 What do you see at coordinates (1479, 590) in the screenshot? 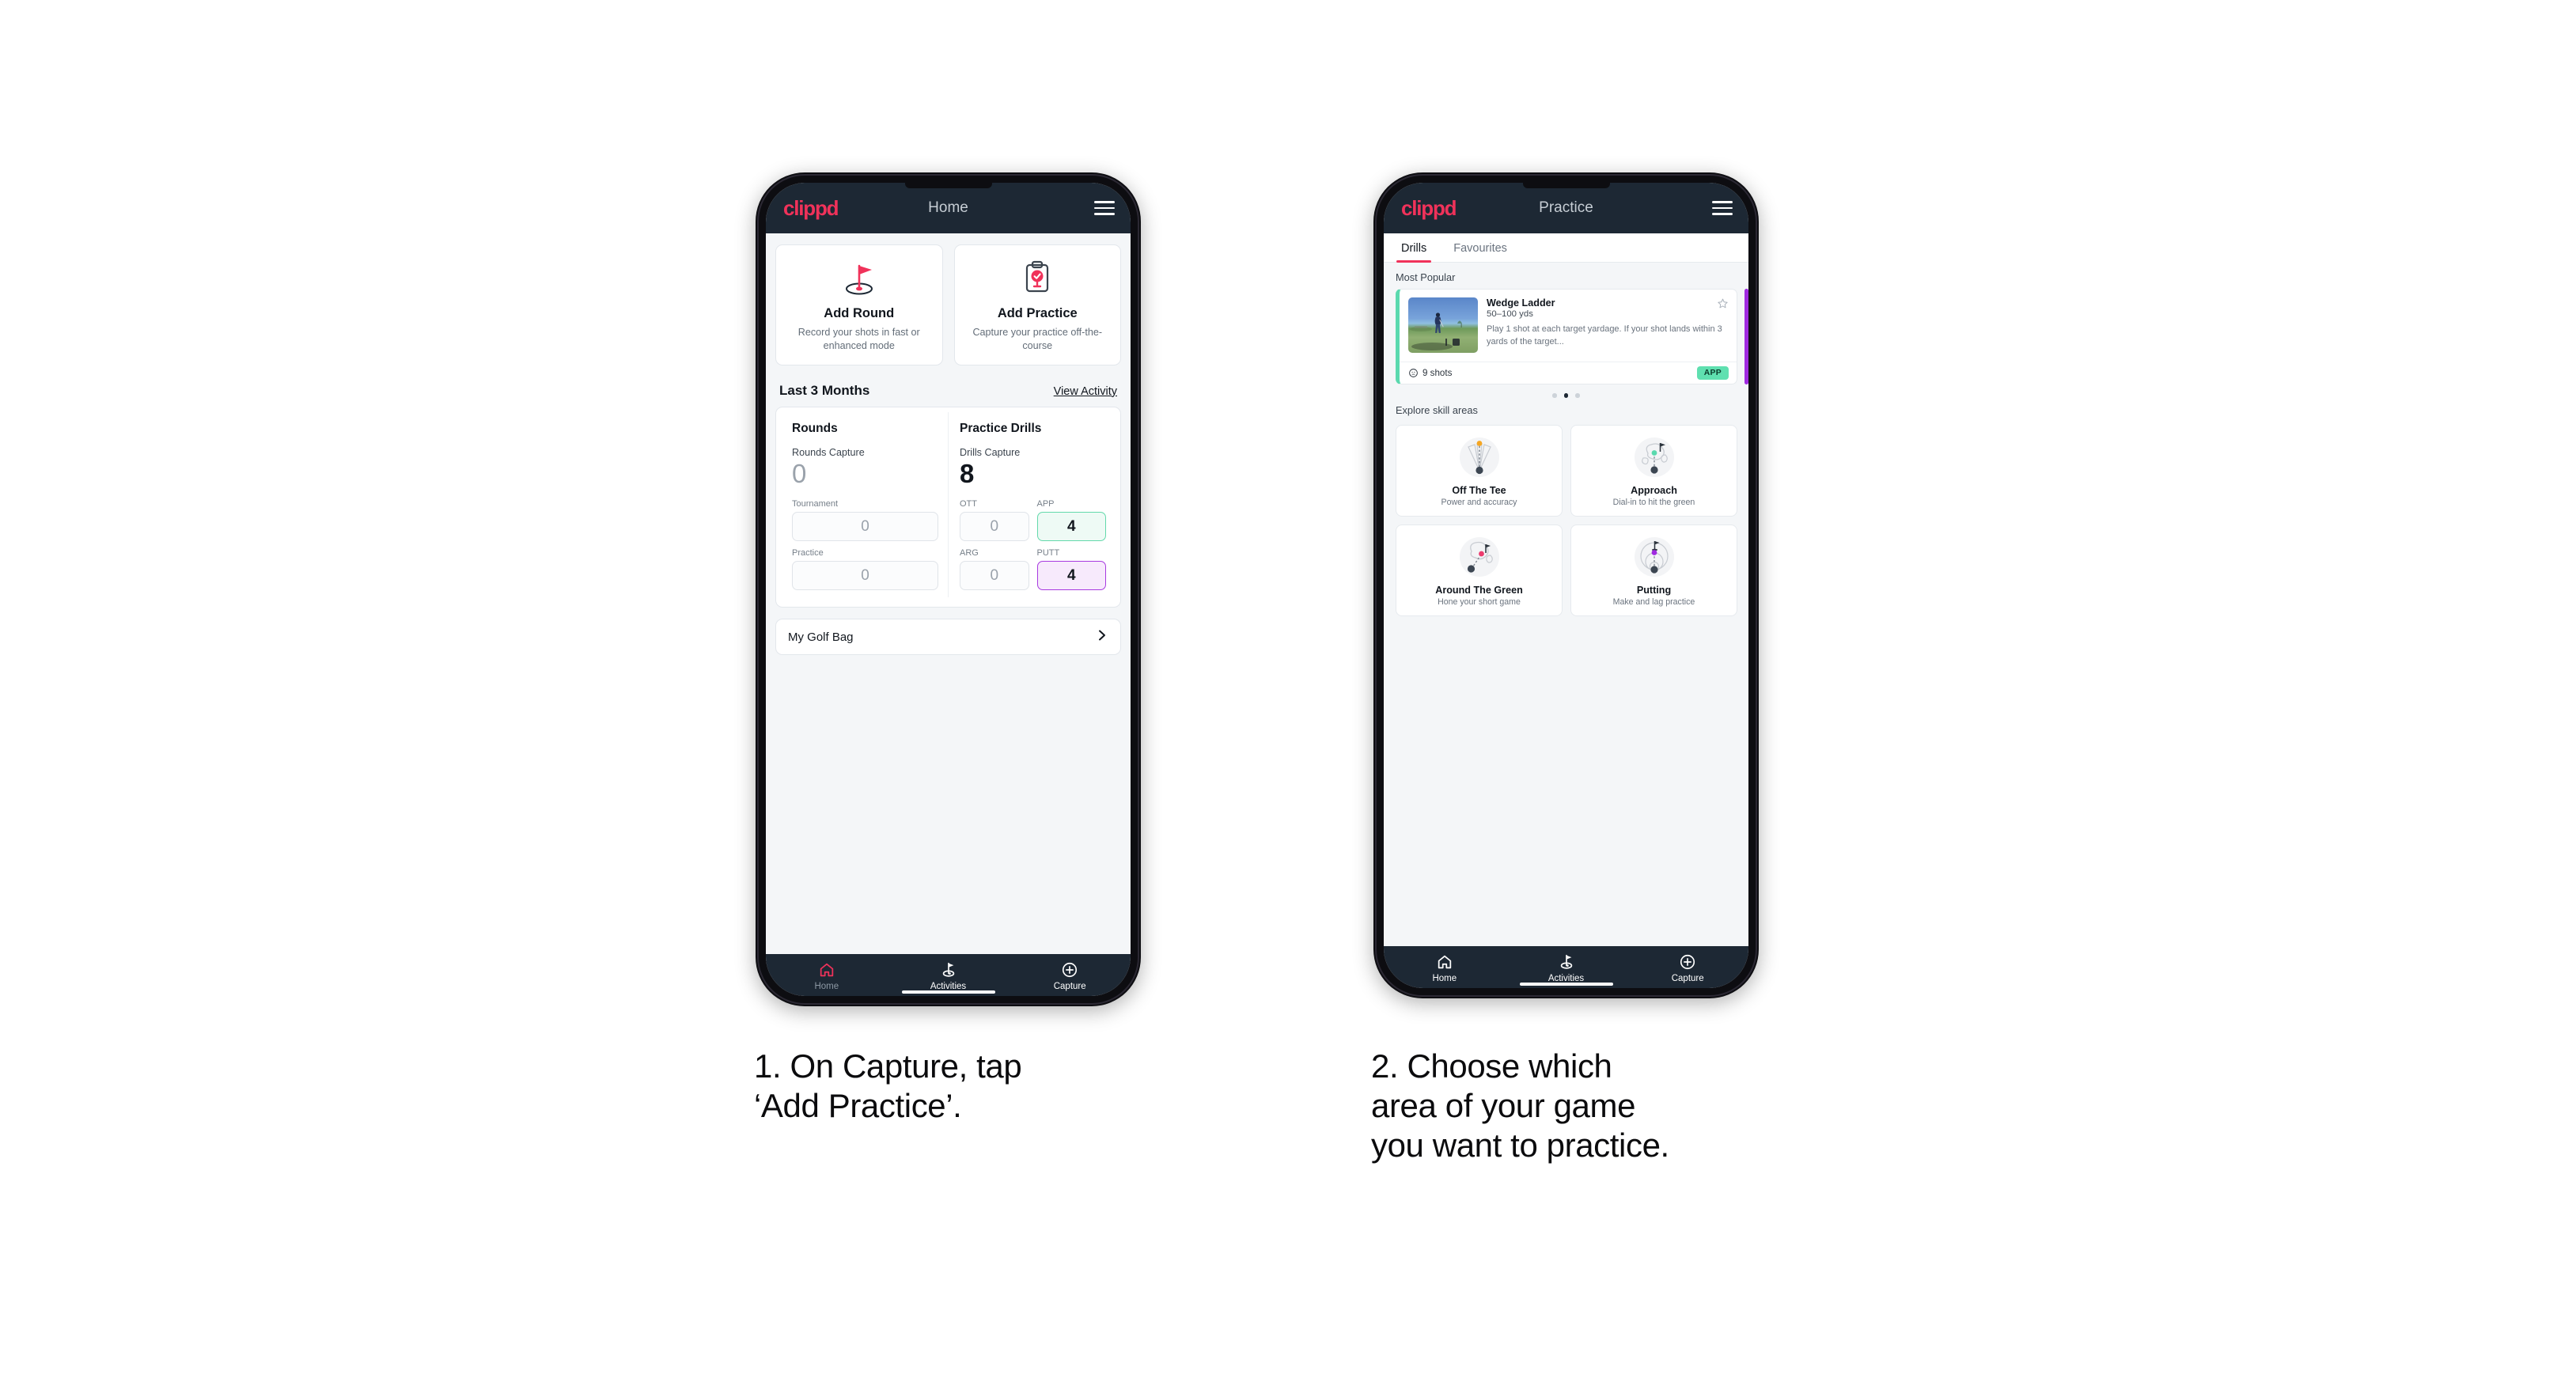
I see `skill-title: Around The Green` at bounding box center [1479, 590].